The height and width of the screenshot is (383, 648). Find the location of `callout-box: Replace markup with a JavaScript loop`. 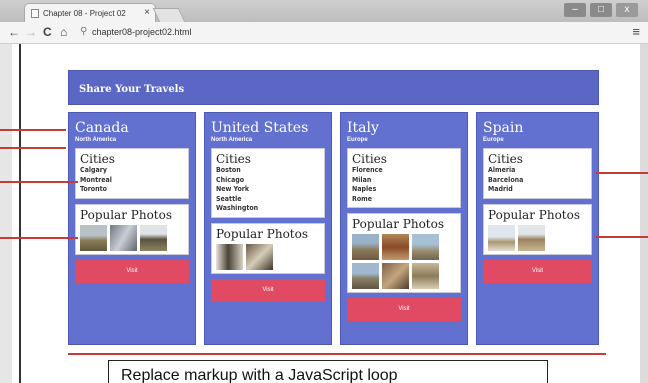

callout-box: Replace markup with a JavaScript loop is located at coordinates (328, 371).